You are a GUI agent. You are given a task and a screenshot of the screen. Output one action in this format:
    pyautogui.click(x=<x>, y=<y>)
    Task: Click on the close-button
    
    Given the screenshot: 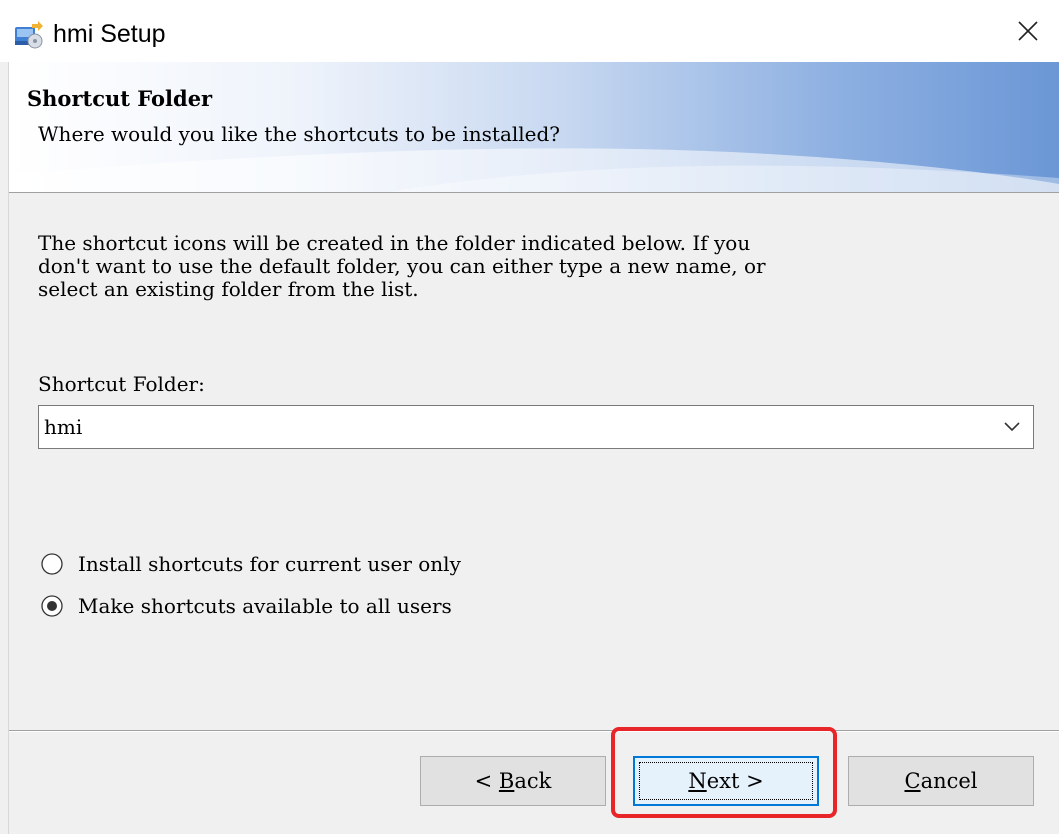 What is the action you would take?
    pyautogui.click(x=1028, y=31)
    